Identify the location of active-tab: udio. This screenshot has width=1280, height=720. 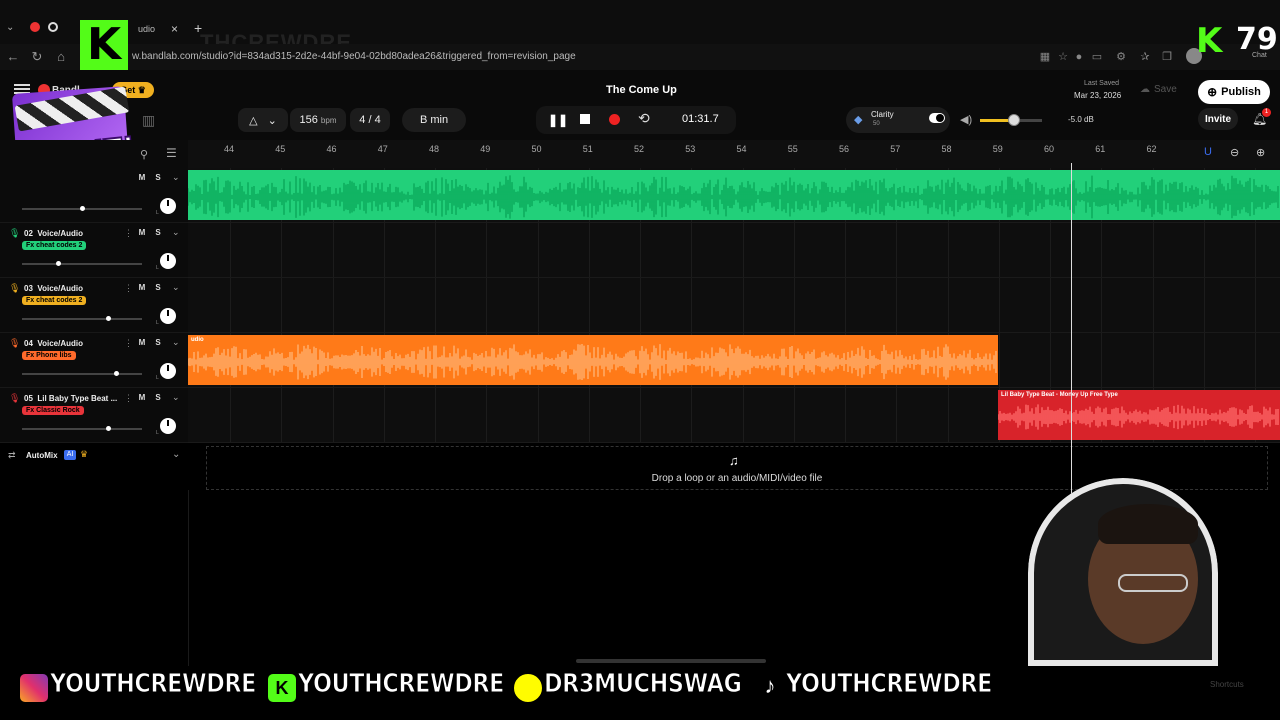
(155, 30).